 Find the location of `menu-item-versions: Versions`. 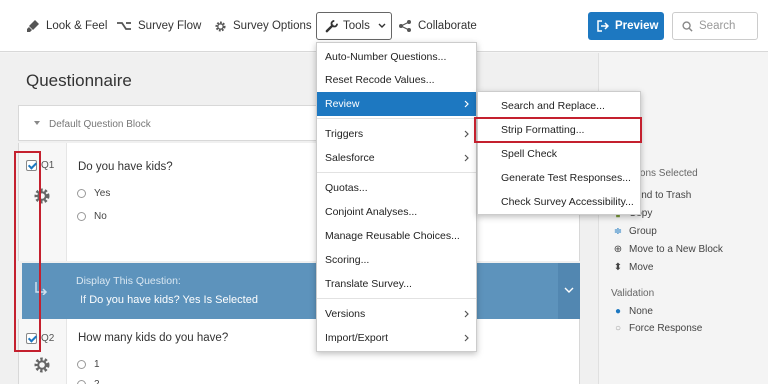

menu-item-versions: Versions is located at coordinates (396, 314).